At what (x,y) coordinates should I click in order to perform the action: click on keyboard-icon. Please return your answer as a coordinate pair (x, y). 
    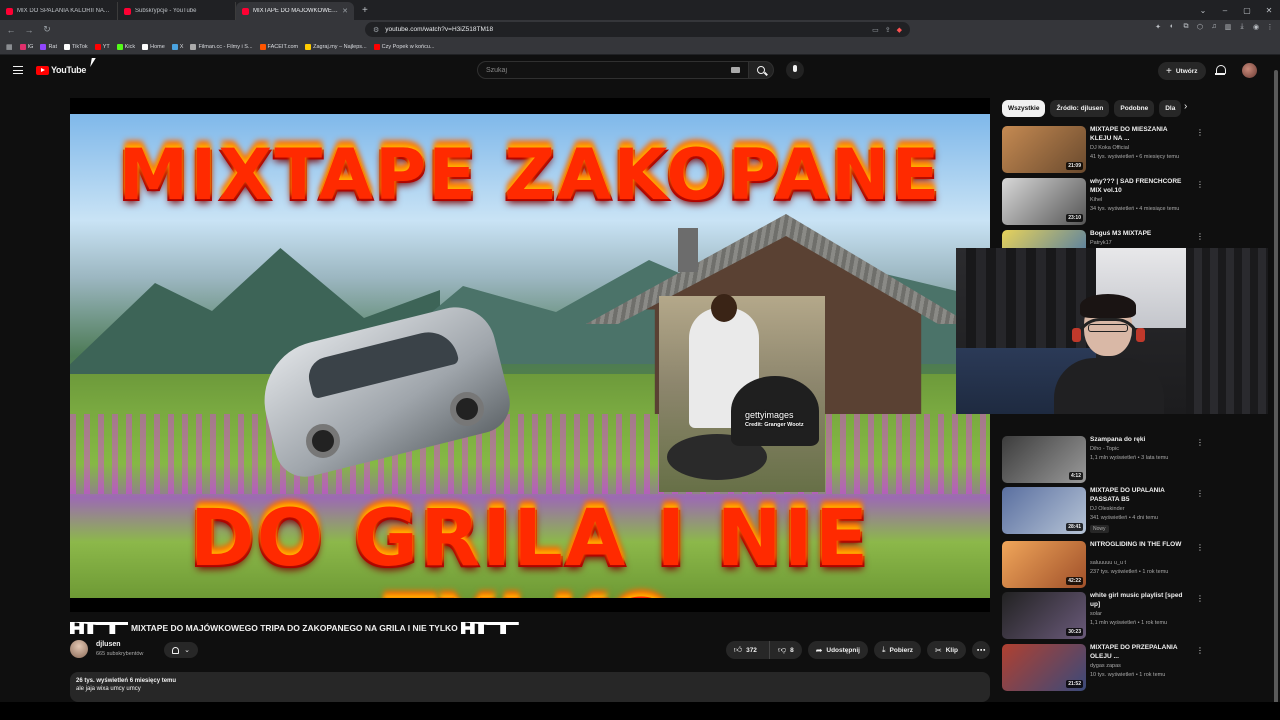
    Looking at the image, I should click on (735, 70).